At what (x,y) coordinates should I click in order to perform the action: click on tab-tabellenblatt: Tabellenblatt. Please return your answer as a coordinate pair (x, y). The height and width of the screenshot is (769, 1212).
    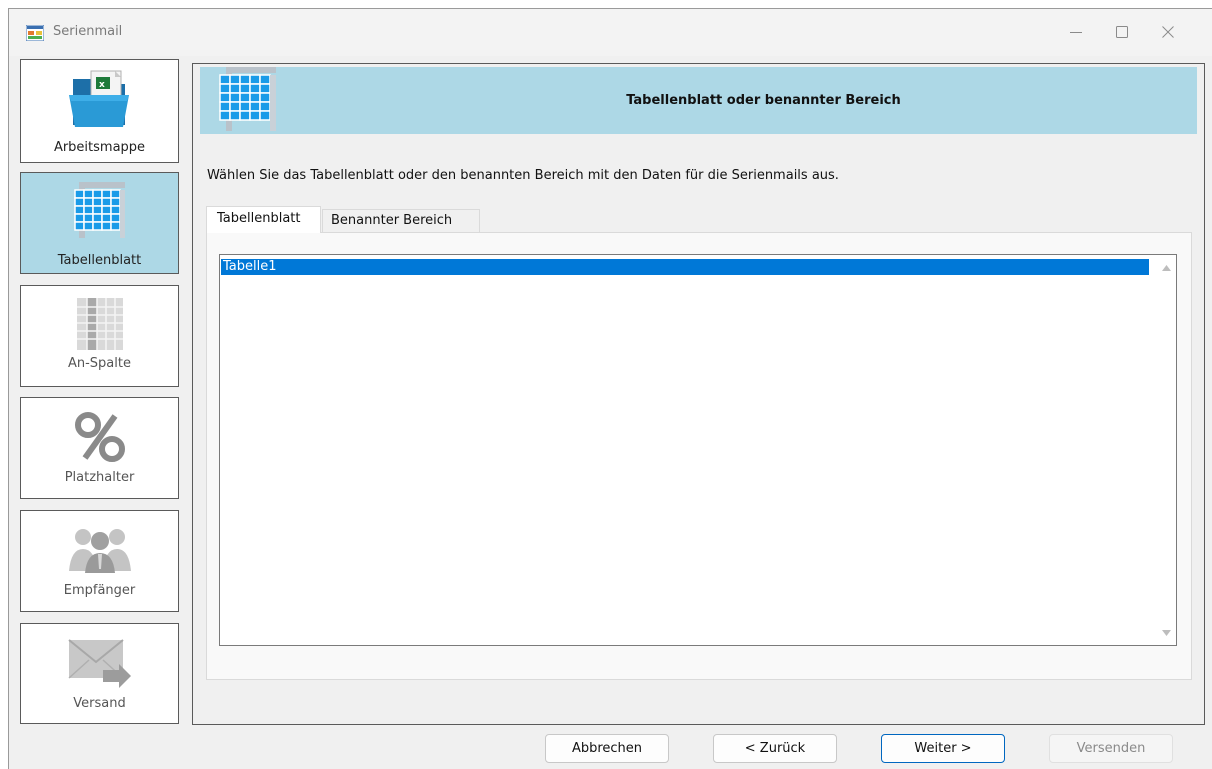
    Looking at the image, I should click on (263, 219).